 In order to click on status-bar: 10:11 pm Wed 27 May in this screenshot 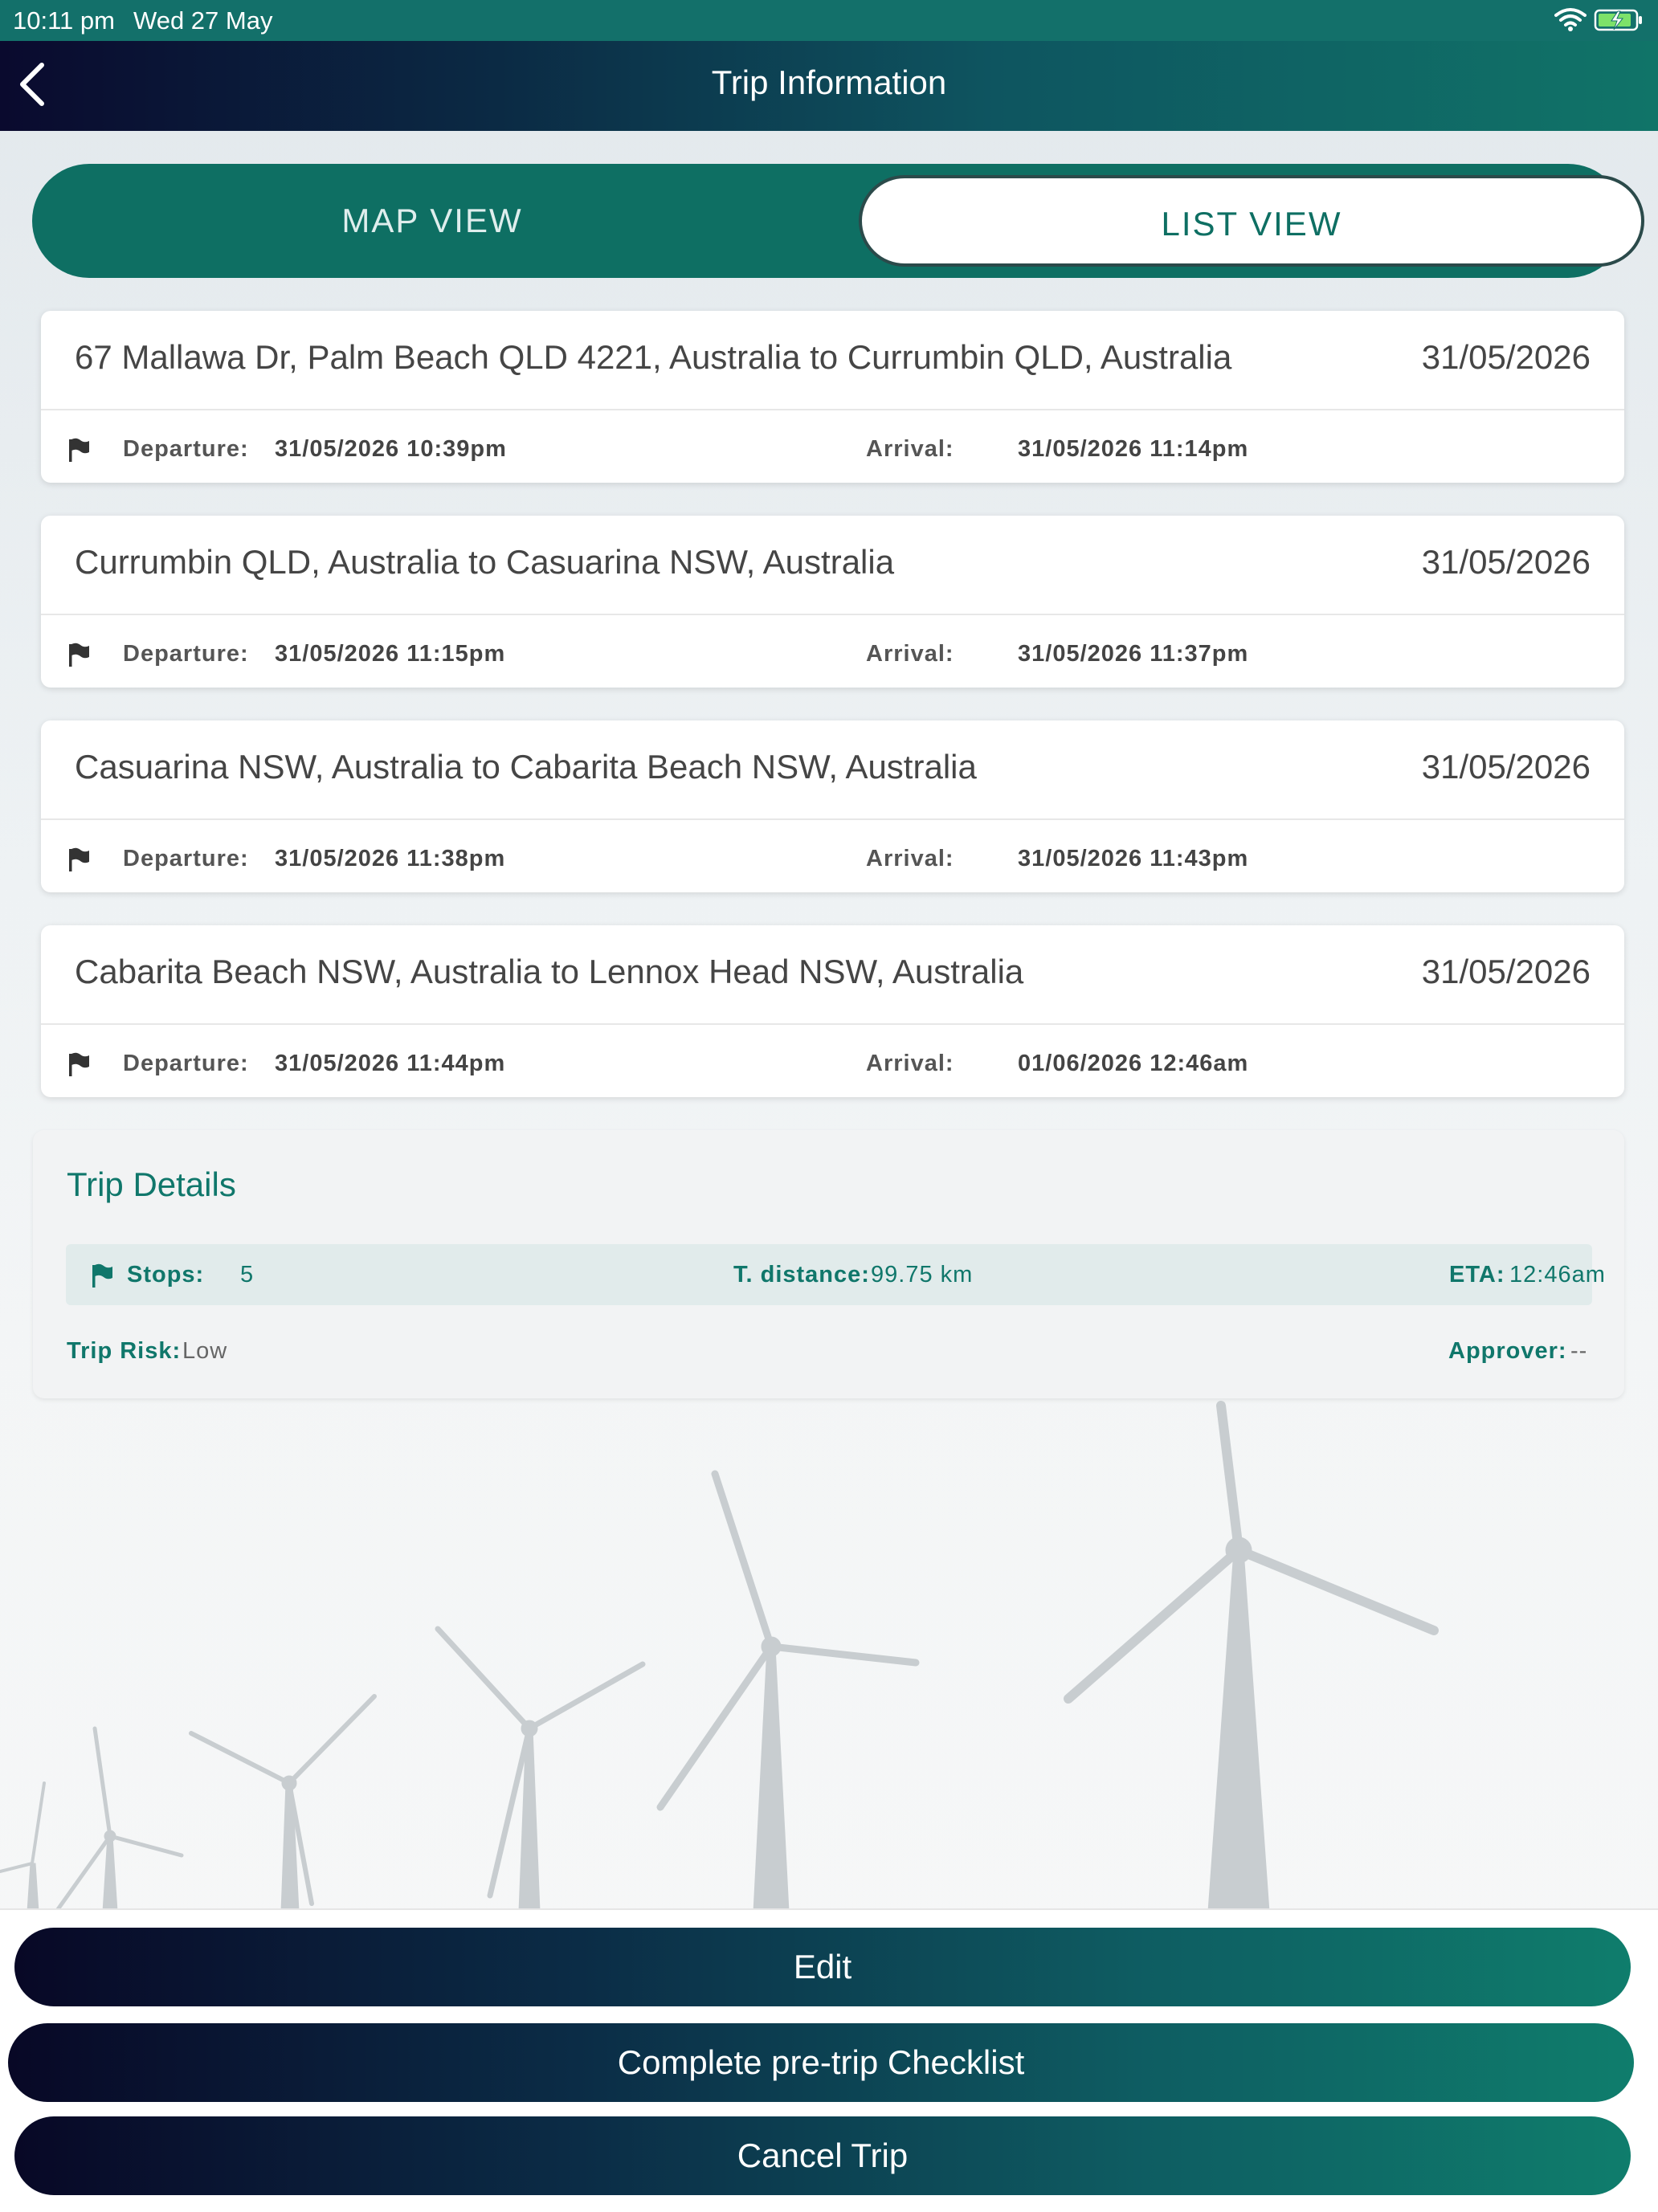, I will do `click(829, 20)`.